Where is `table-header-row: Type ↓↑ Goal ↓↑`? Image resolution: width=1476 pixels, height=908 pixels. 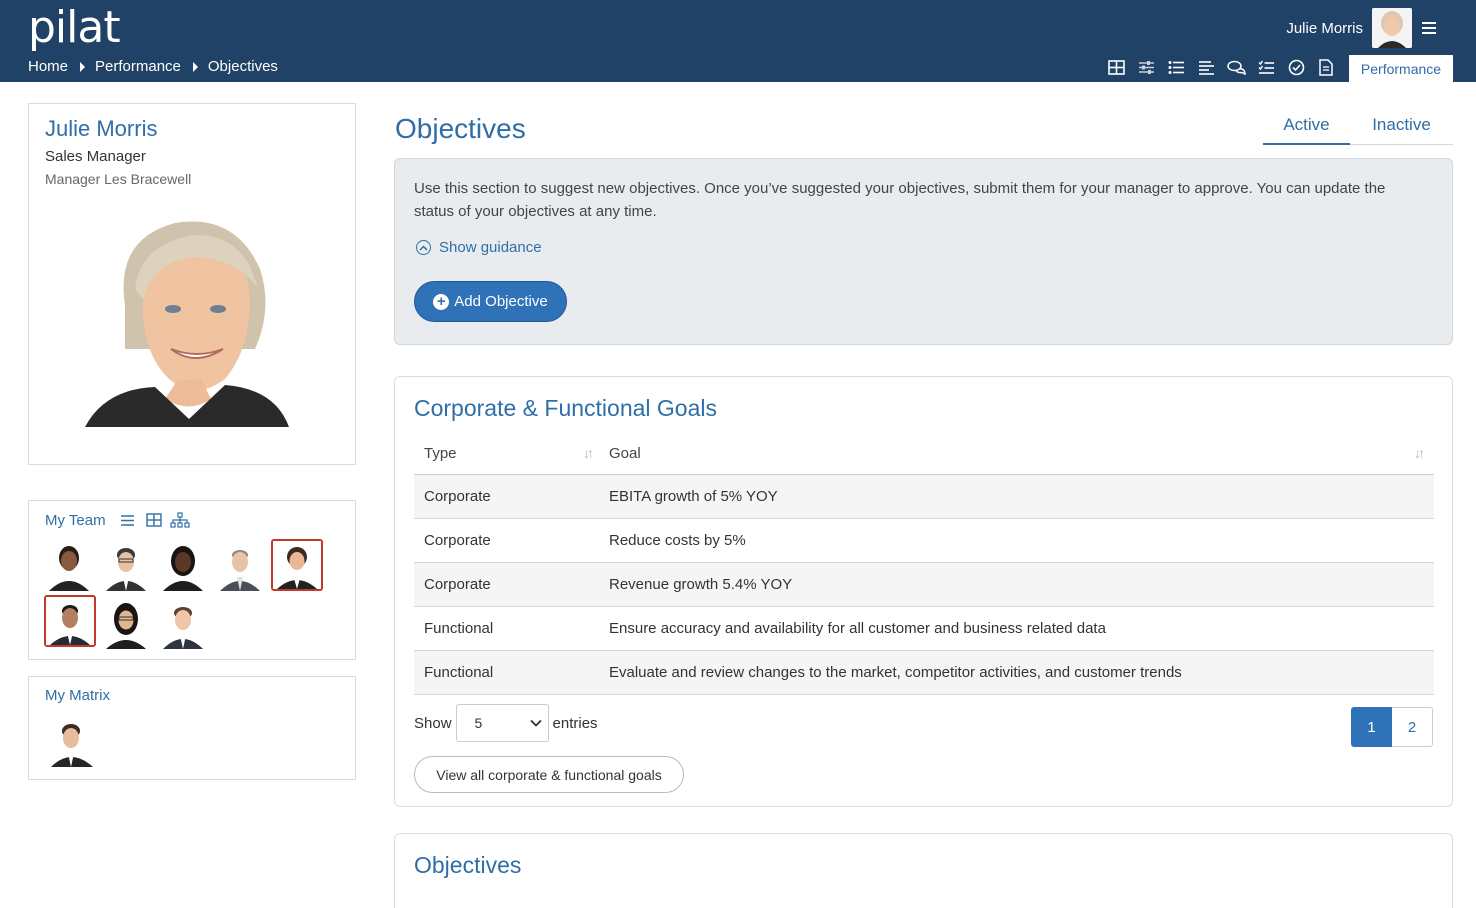 table-header-row: Type ↓↑ Goal ↓↑ is located at coordinates (924, 454).